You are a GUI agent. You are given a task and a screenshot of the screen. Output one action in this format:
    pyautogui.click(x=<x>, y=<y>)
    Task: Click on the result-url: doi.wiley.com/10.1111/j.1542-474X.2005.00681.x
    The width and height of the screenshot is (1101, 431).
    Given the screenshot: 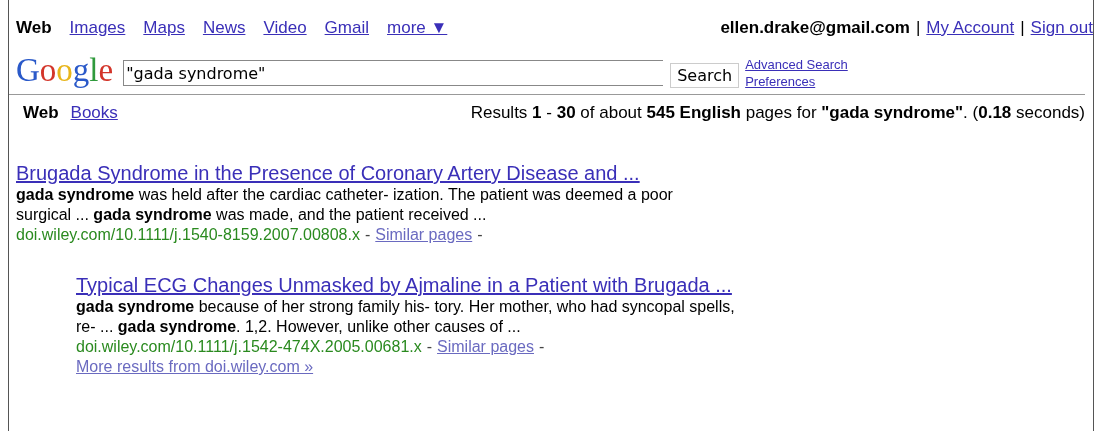 What is the action you would take?
    pyautogui.click(x=249, y=347)
    